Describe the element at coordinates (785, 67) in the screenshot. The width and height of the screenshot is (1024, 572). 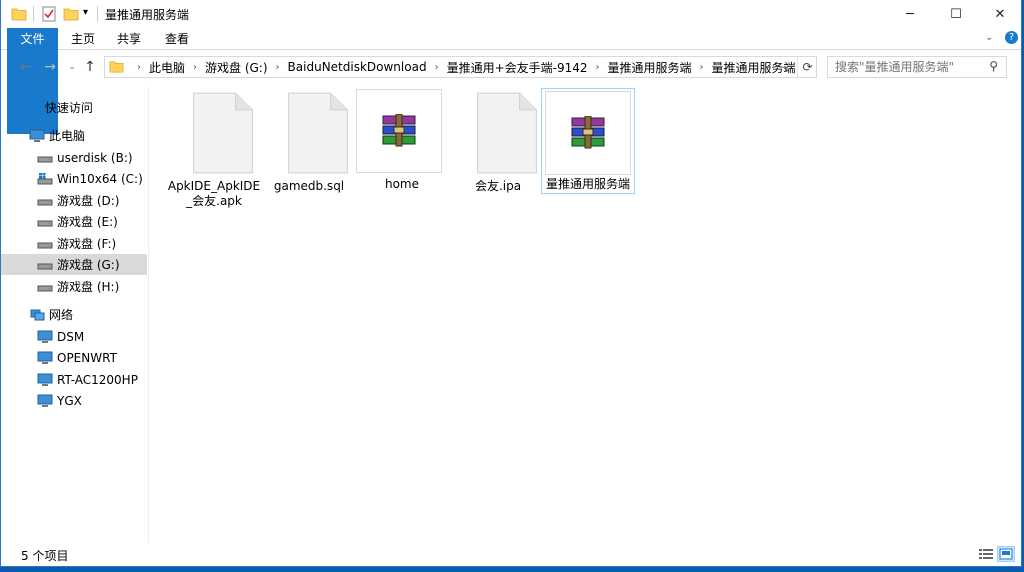
I see `address-dropdown-icon: ⌄` at that location.